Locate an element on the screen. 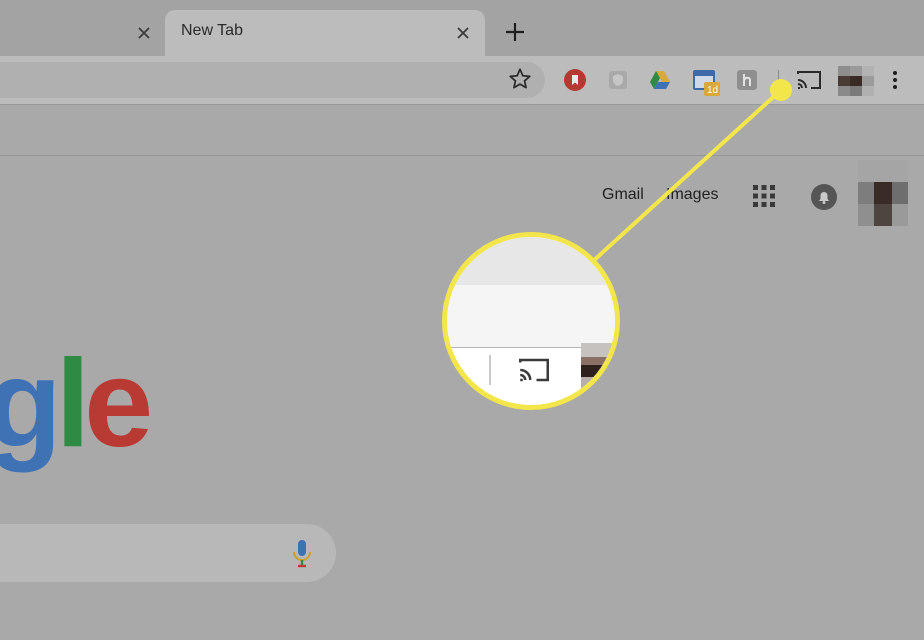 Image resolution: width=924 pixels, height=640 pixels. callout-dot is located at coordinates (781, 90).